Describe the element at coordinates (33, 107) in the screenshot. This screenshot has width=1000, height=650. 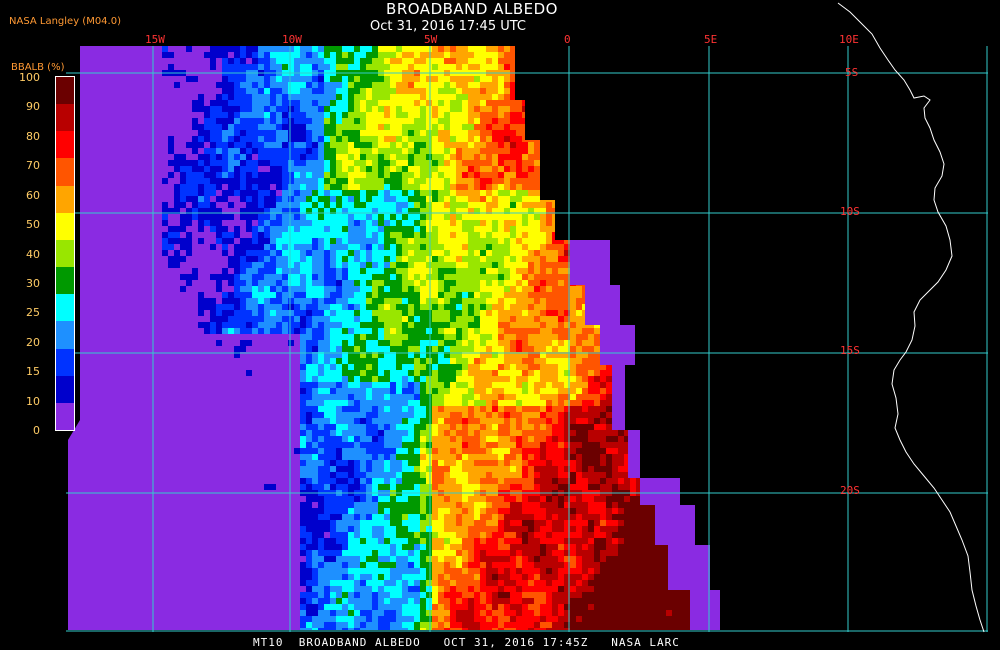
I see `colorbar-tick-label: 90` at that location.